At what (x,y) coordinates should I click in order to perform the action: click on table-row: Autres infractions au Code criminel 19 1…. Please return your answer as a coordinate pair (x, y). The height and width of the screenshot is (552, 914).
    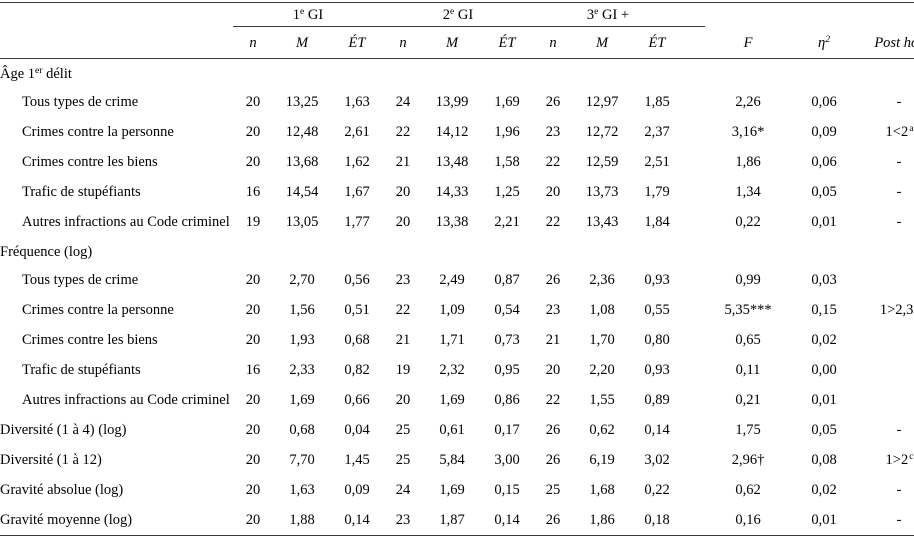
    Looking at the image, I should click on (457, 222).